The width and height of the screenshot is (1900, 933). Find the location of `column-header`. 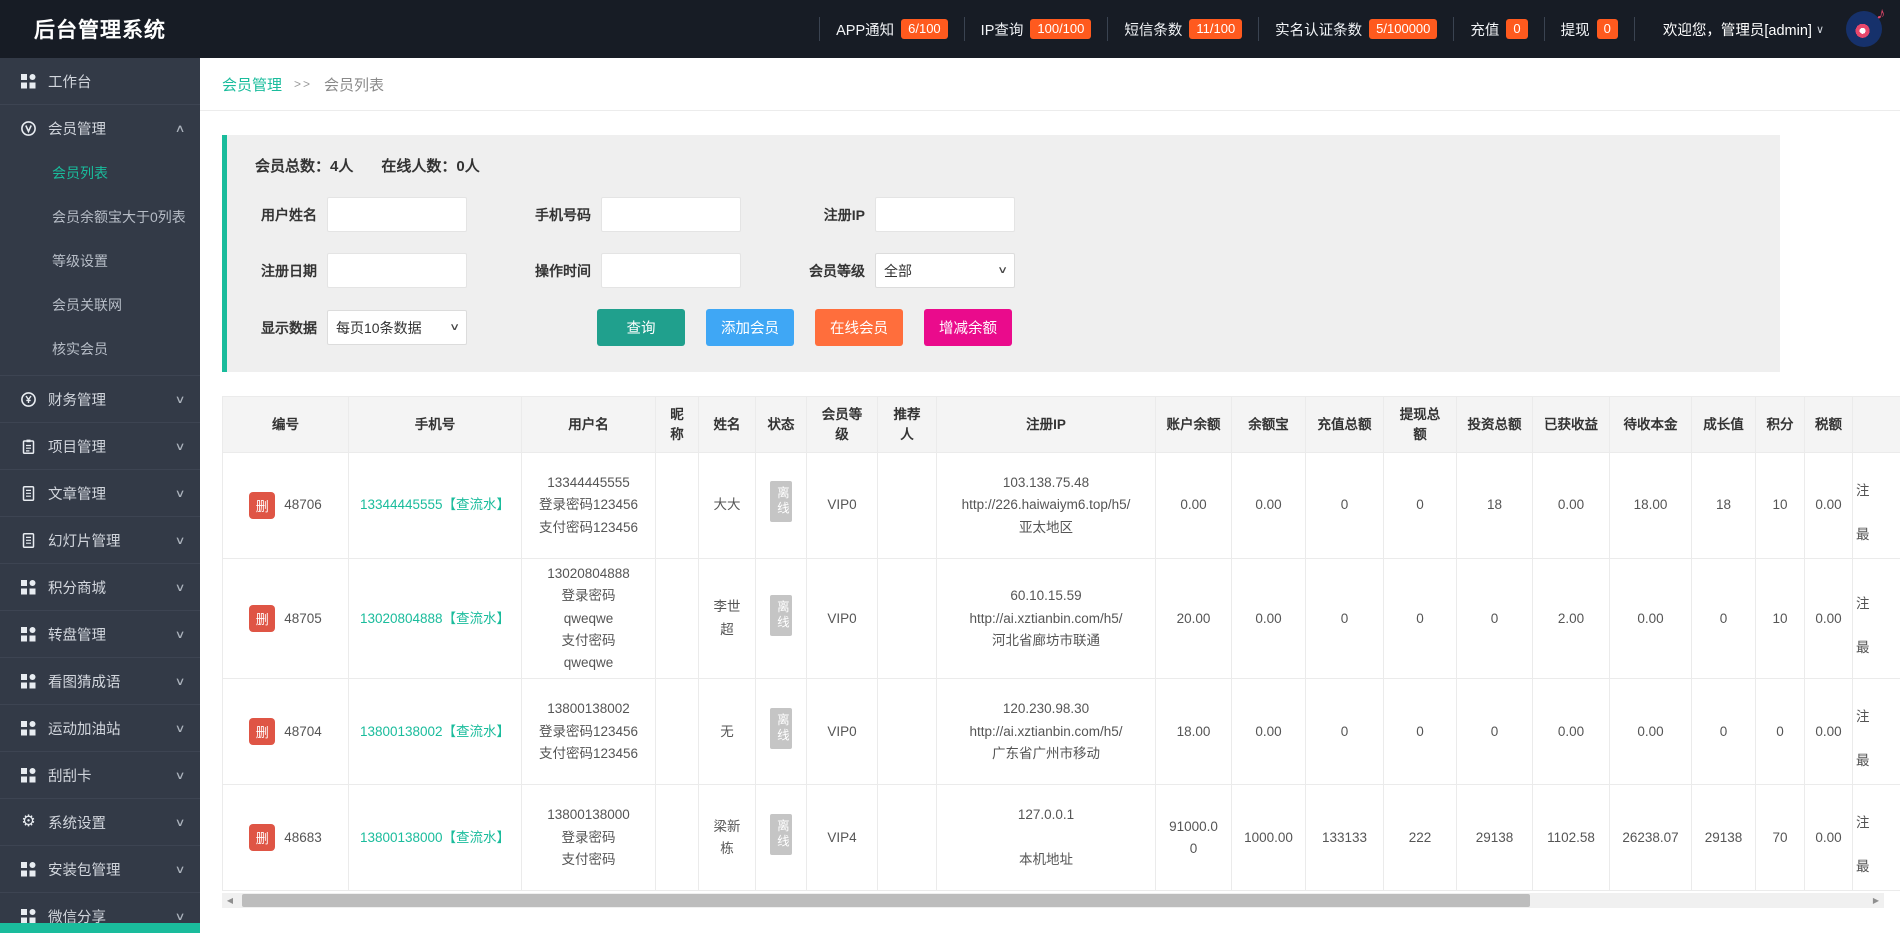

column-header is located at coordinates (1876, 424).